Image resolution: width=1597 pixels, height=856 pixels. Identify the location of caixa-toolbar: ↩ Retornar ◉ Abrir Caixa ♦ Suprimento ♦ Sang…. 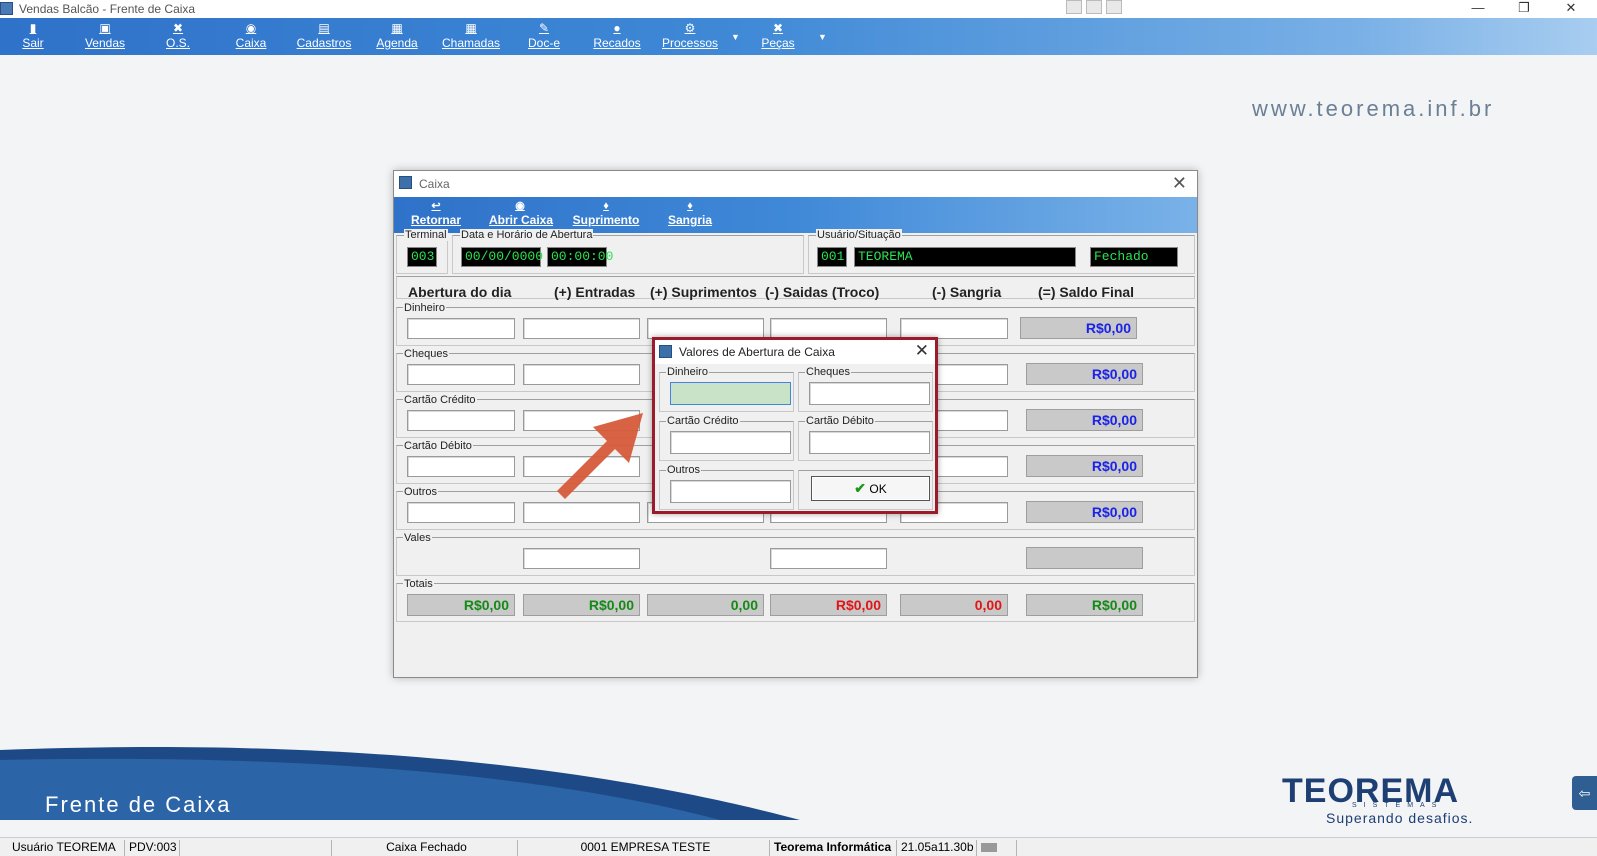
(795, 215).